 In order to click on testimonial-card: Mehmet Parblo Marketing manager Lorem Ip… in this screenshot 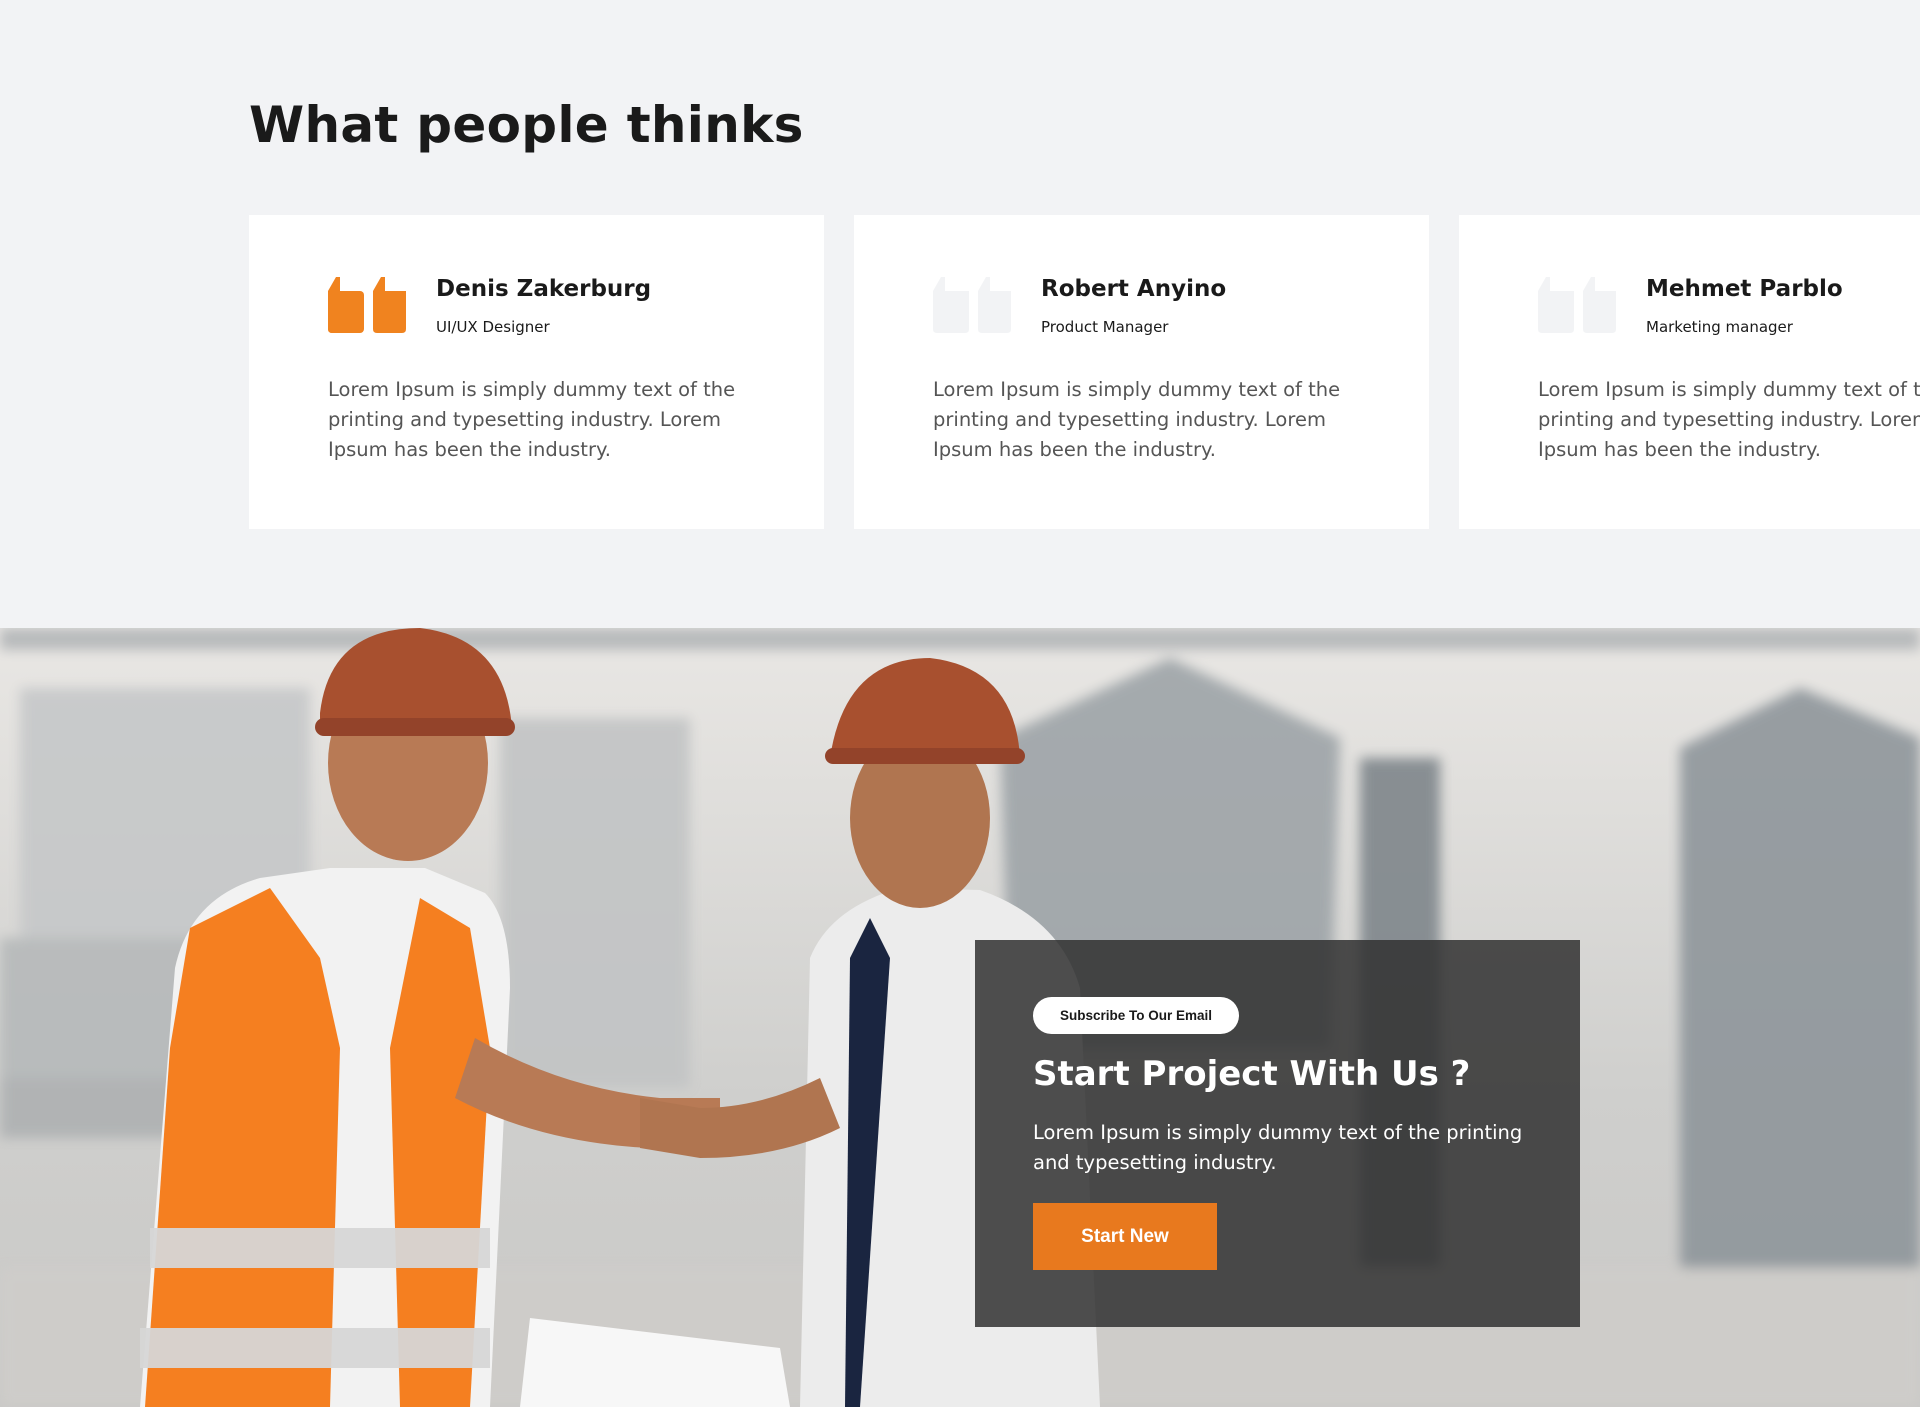, I will do `click(1689, 372)`.